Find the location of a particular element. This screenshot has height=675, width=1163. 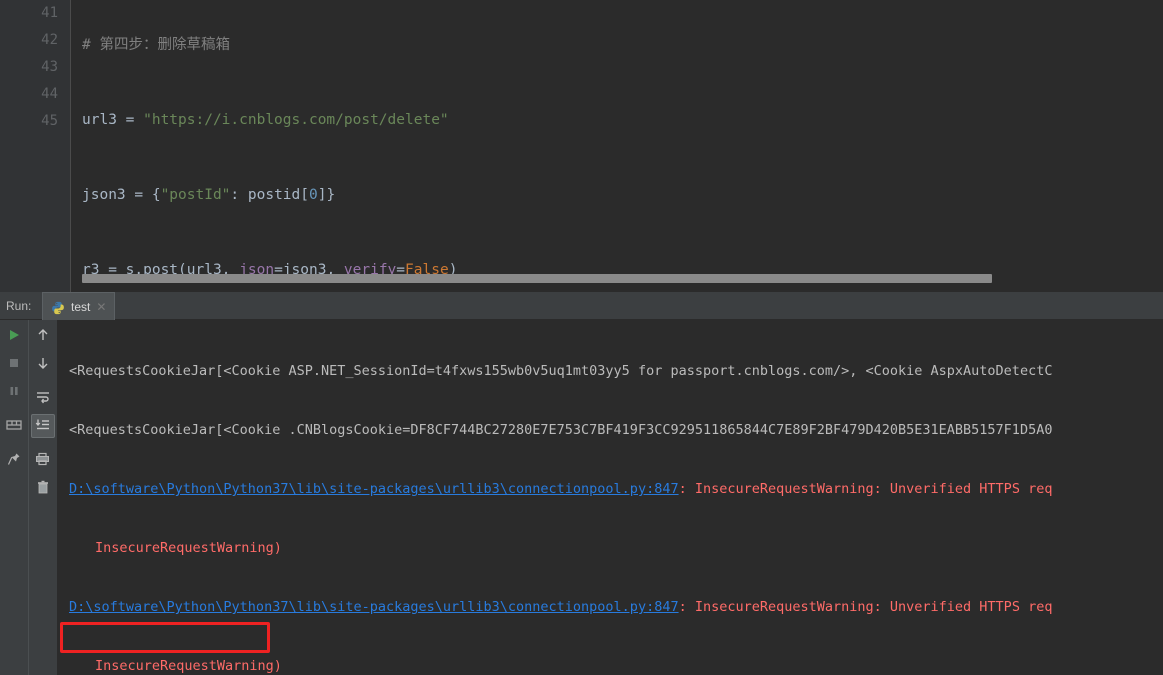

code-token: url3 = is located at coordinates (113, 120).